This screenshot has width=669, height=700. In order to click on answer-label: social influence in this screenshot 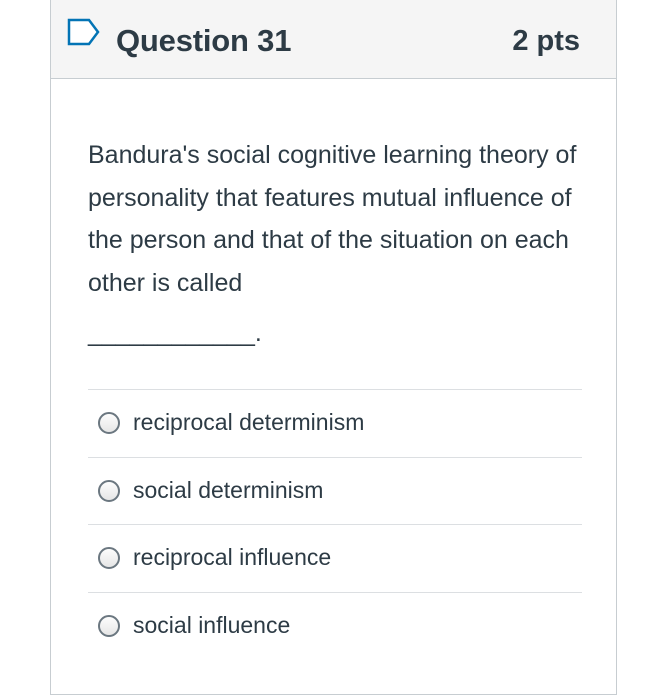, I will do `click(211, 625)`.